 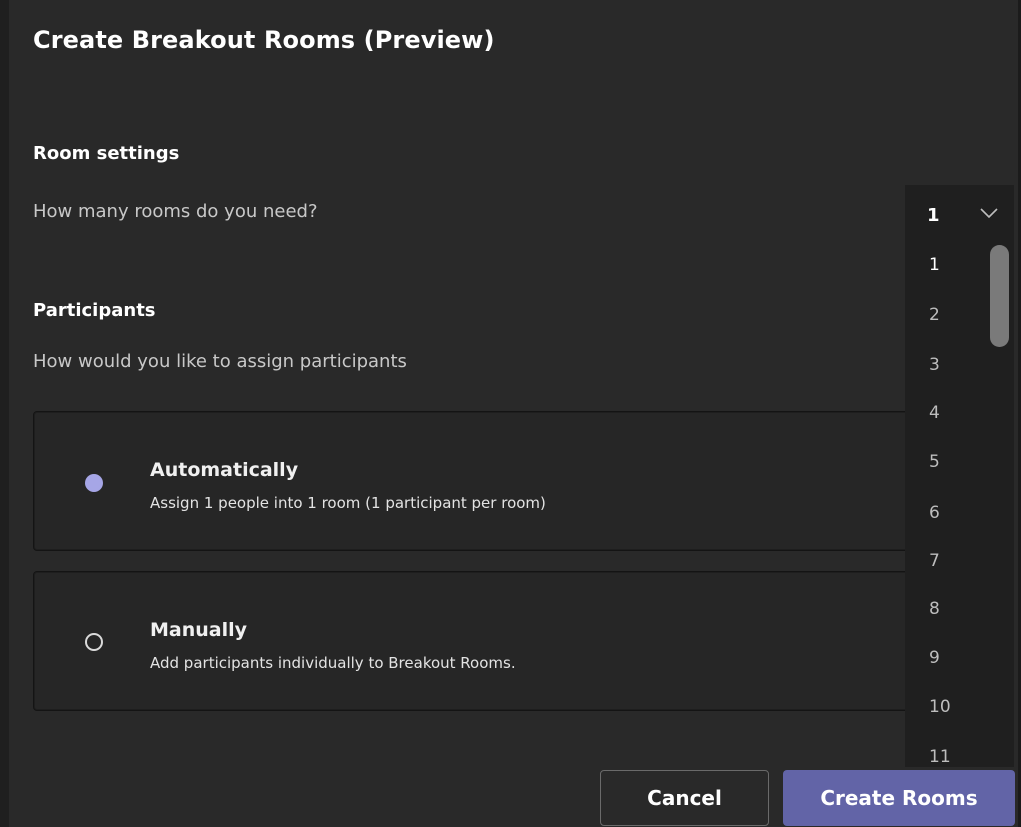 What do you see at coordinates (934, 561) in the screenshot?
I see `dropdown-option: 7` at bounding box center [934, 561].